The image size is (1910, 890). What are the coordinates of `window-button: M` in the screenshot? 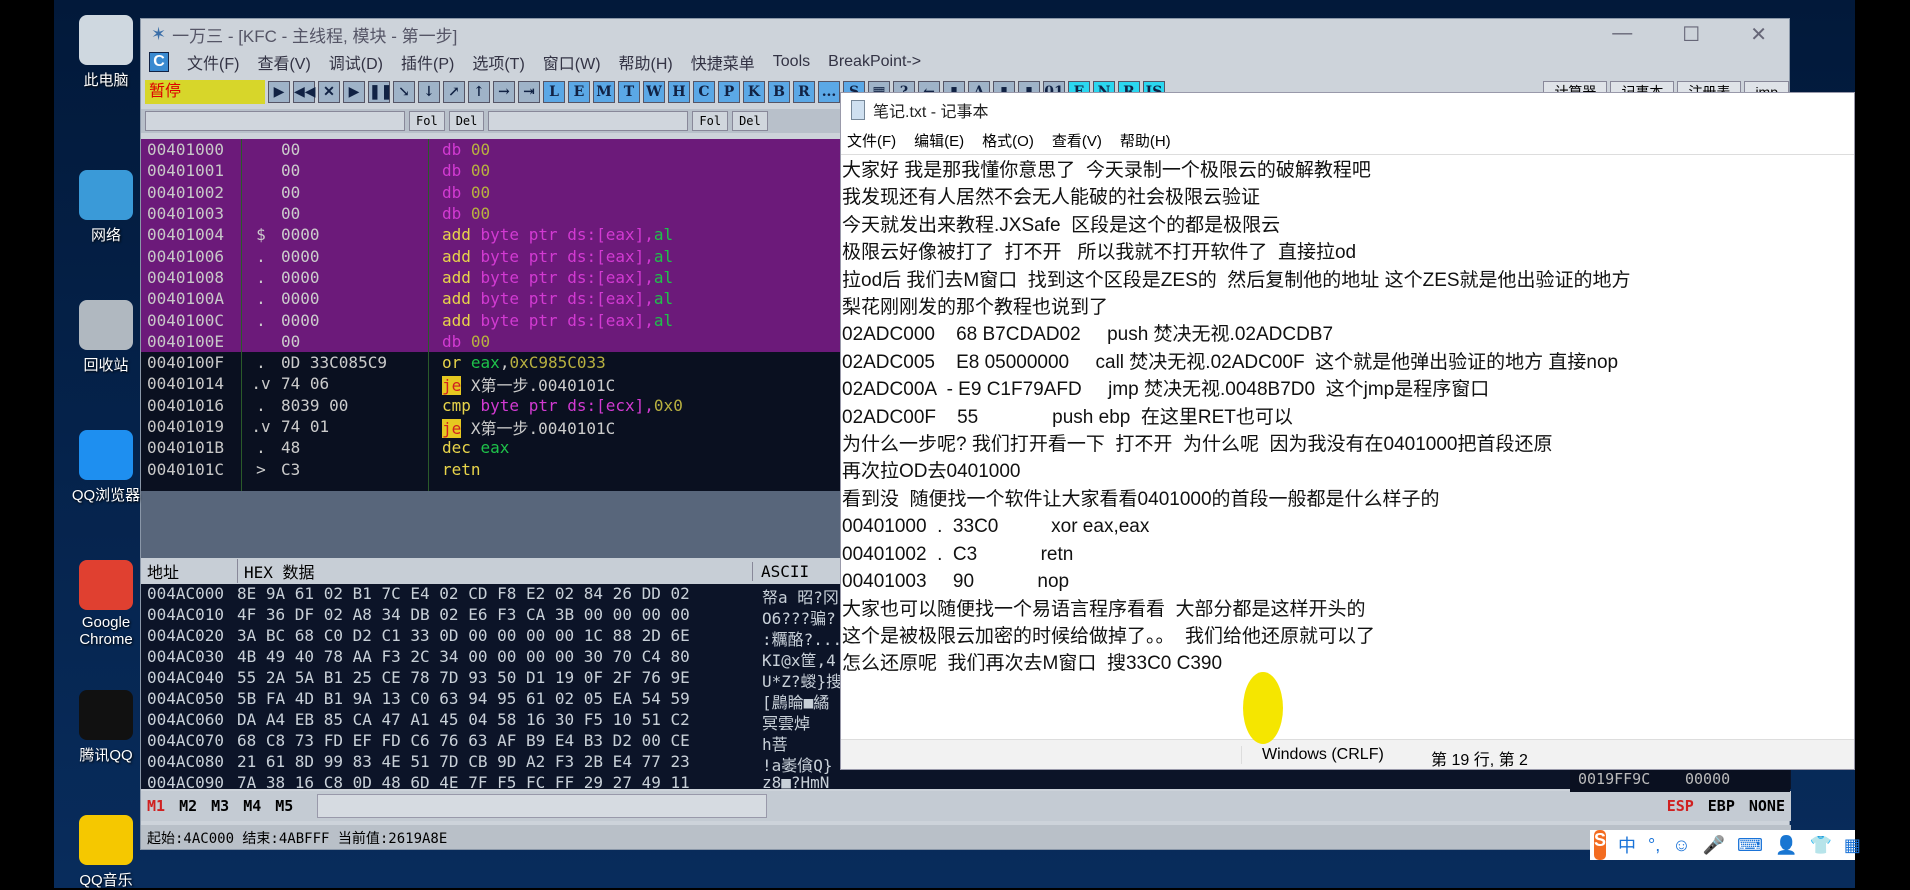 It's located at (604, 92).